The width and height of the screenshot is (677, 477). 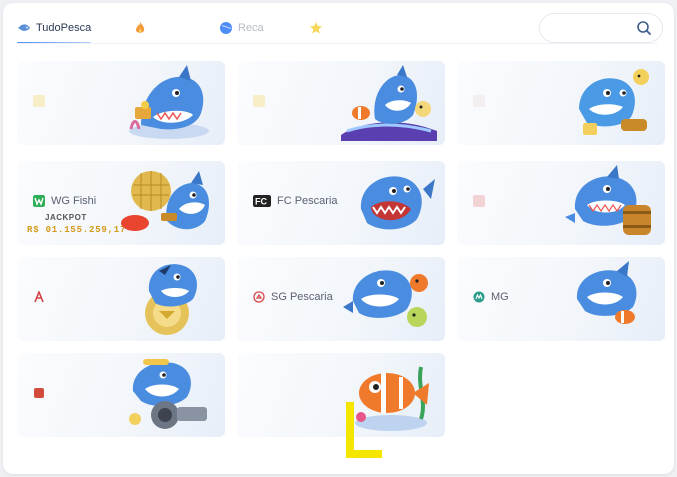 I want to click on game-title-text: MG, so click(x=500, y=297).